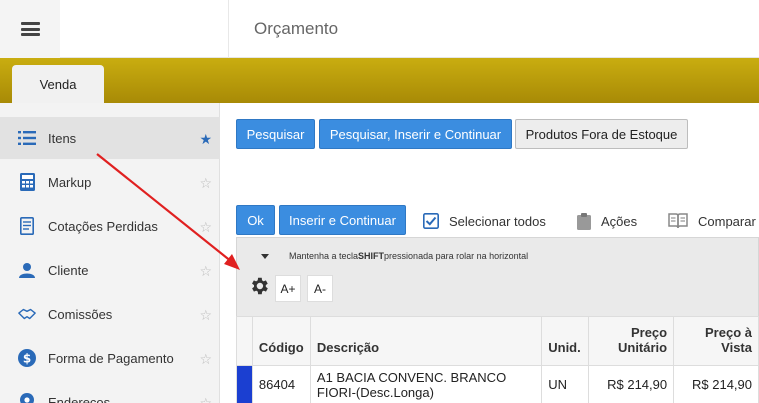  I want to click on hint-prefix: Mantenha a tecla, so click(324, 256).